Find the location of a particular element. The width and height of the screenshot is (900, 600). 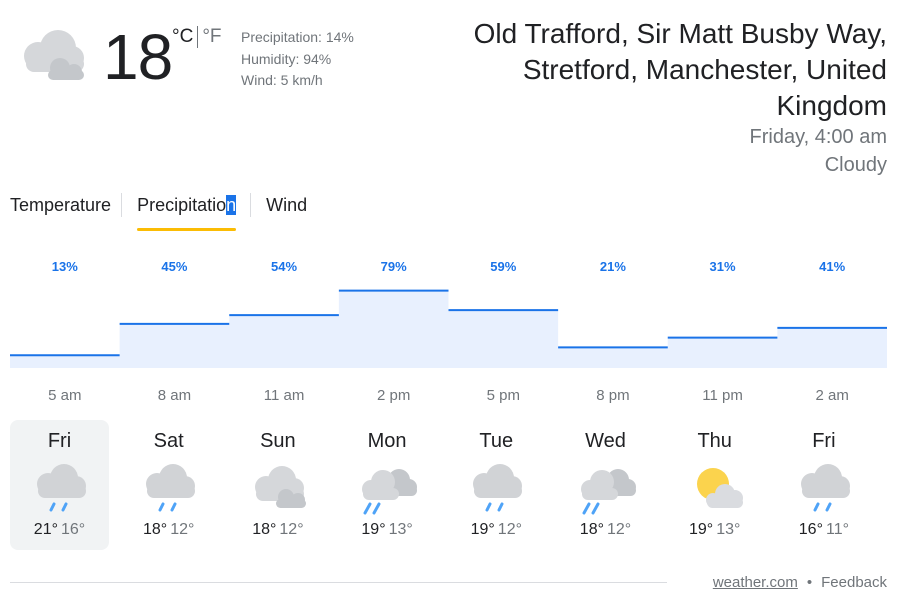

precipitation-value-label: 21% is located at coordinates (613, 266).